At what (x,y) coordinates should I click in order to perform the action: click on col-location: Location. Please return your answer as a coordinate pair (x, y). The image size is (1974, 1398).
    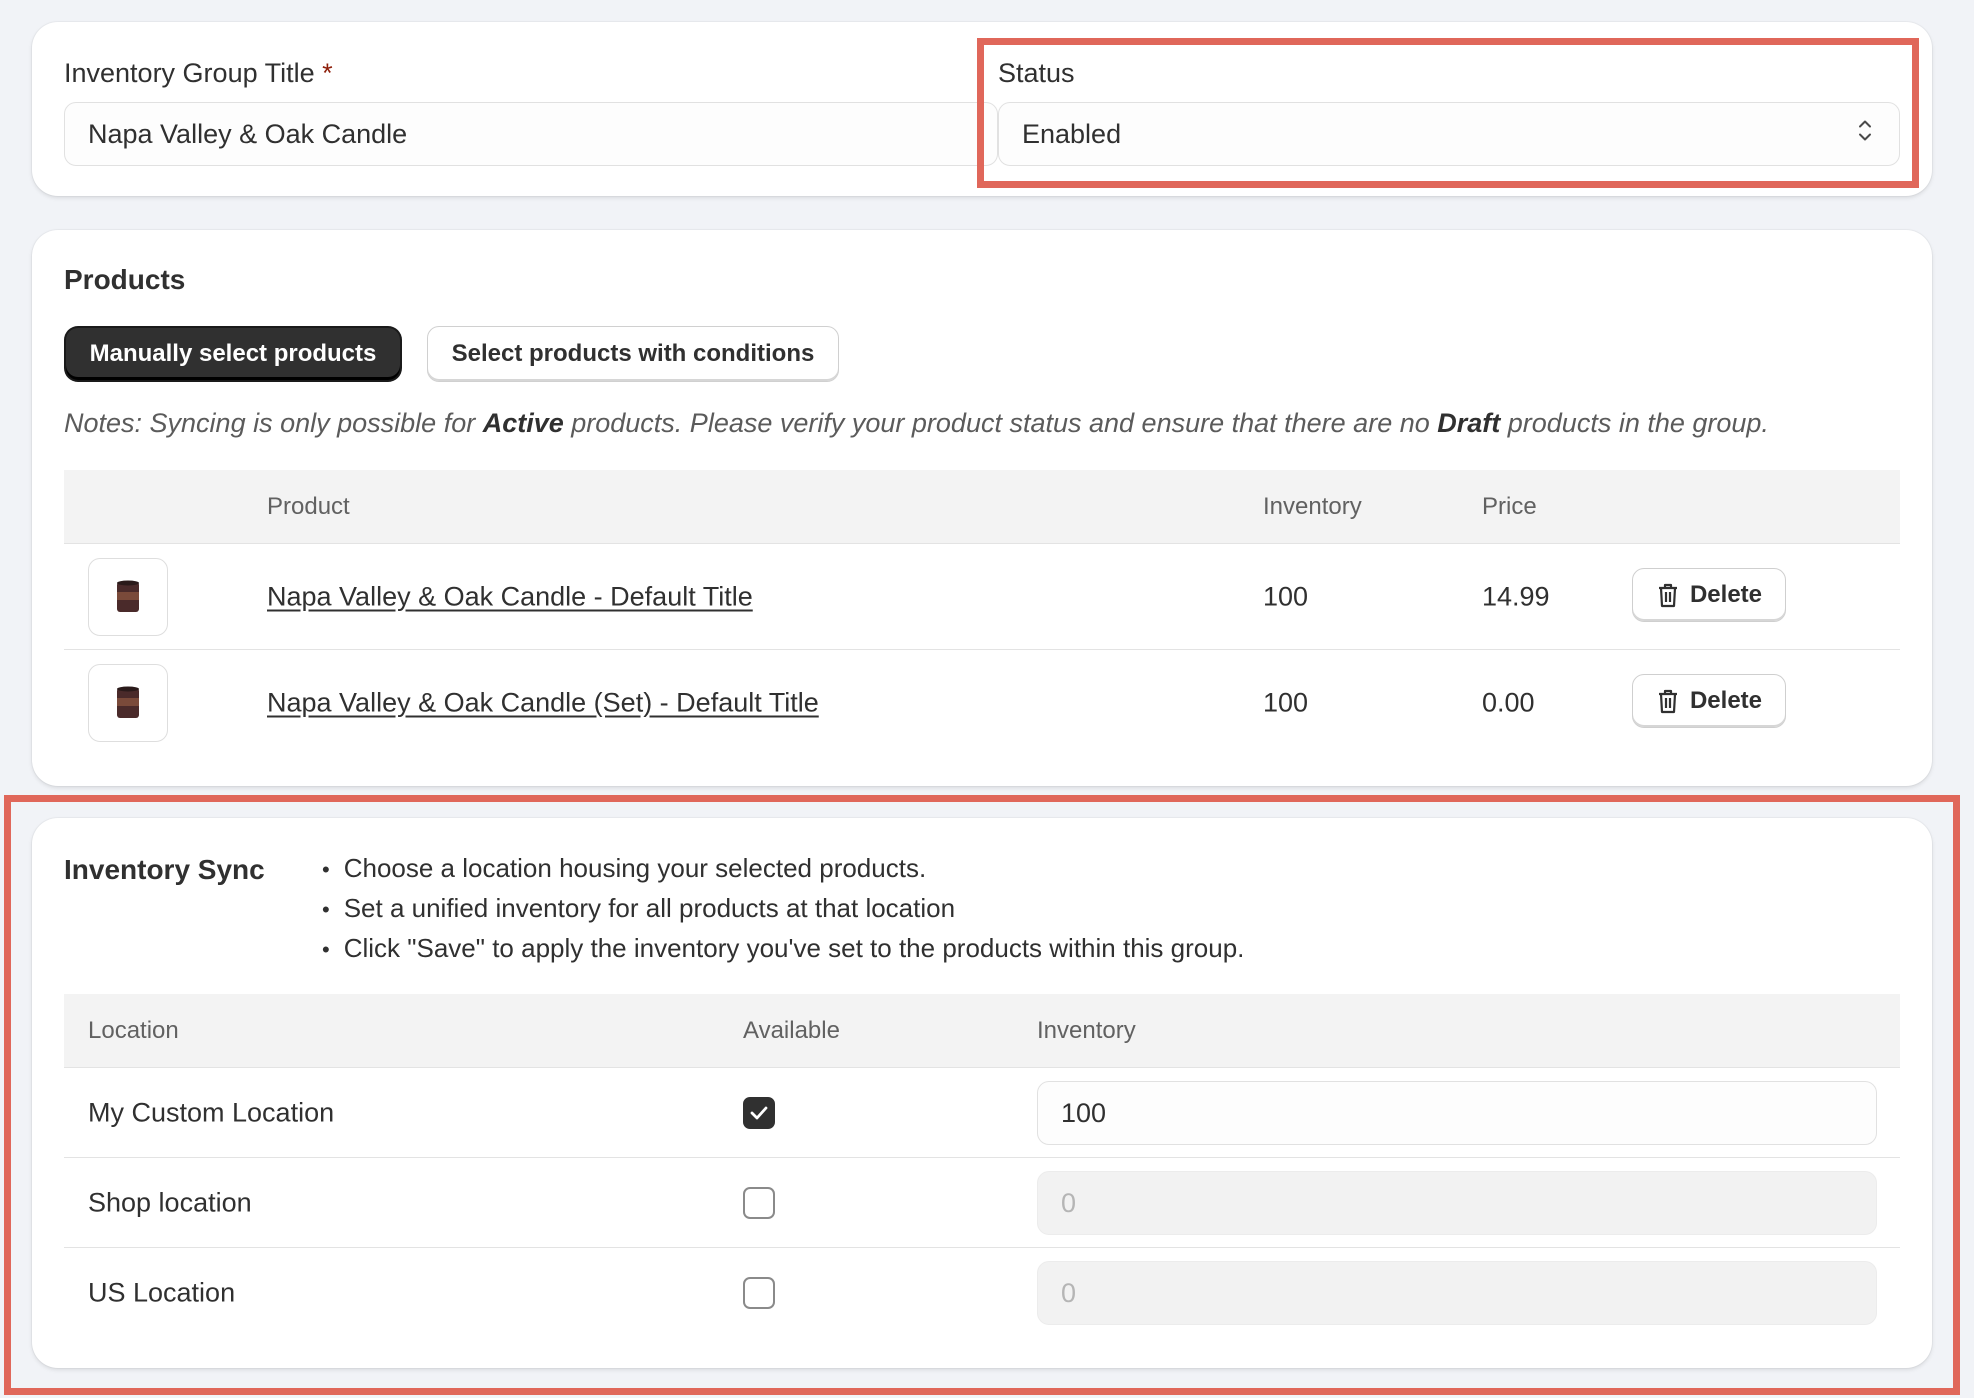
    Looking at the image, I should click on (133, 1030).